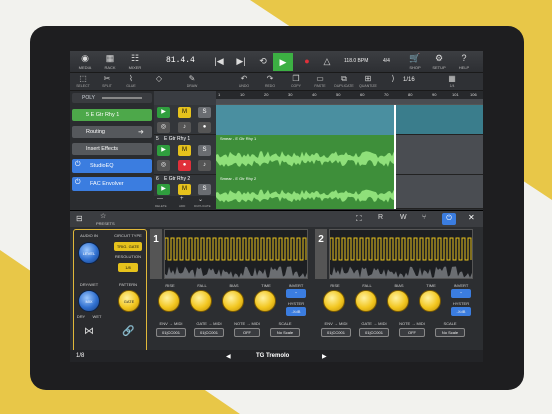 The width and height of the screenshot is (552, 414). I want to click on draw-tool-icon: ✎, so click(192, 78).